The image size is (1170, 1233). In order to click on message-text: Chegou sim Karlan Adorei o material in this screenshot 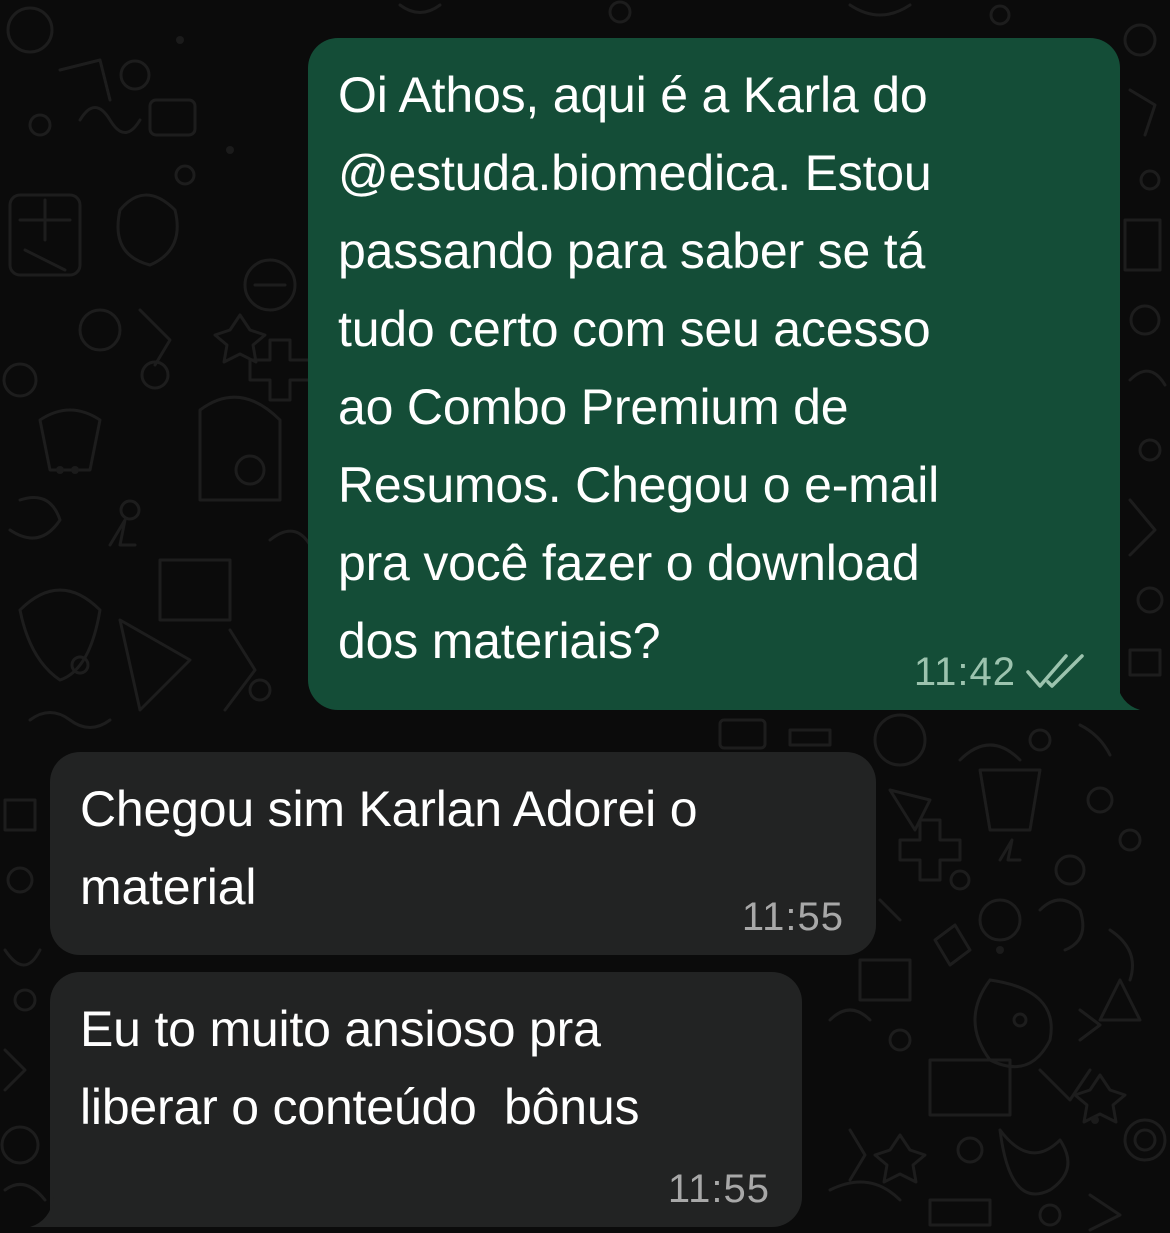, I will do `click(389, 848)`.